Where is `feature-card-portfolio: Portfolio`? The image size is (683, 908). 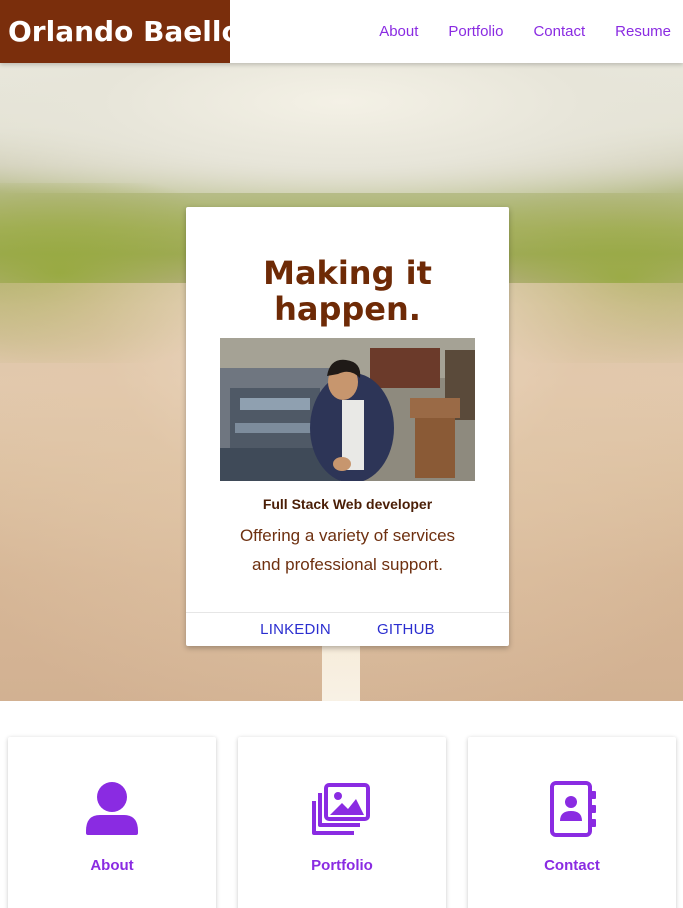 feature-card-portfolio: Portfolio is located at coordinates (342, 822).